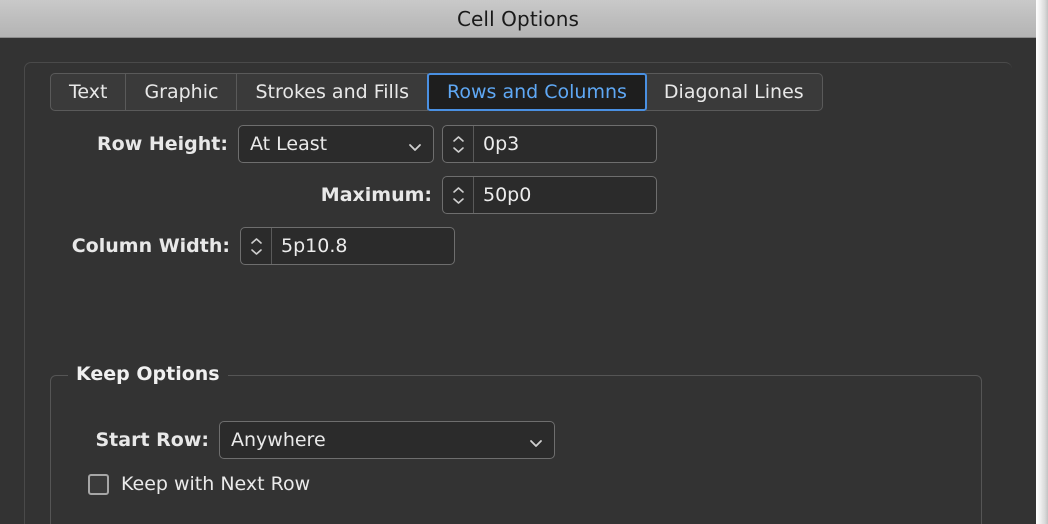  I want to click on keep-with-next-row-label: Keep with Next Row, so click(216, 484).